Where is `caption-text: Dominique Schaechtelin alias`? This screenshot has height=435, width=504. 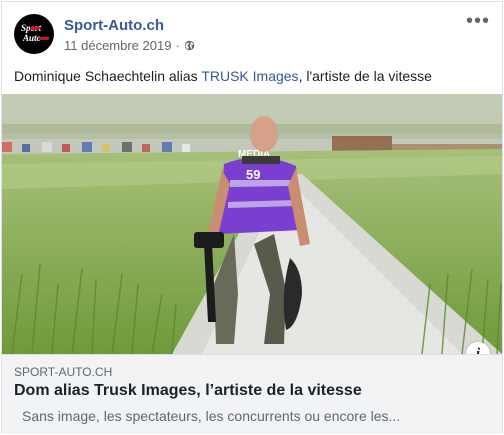
caption-text: Dominique Schaechtelin alias is located at coordinates (108, 76).